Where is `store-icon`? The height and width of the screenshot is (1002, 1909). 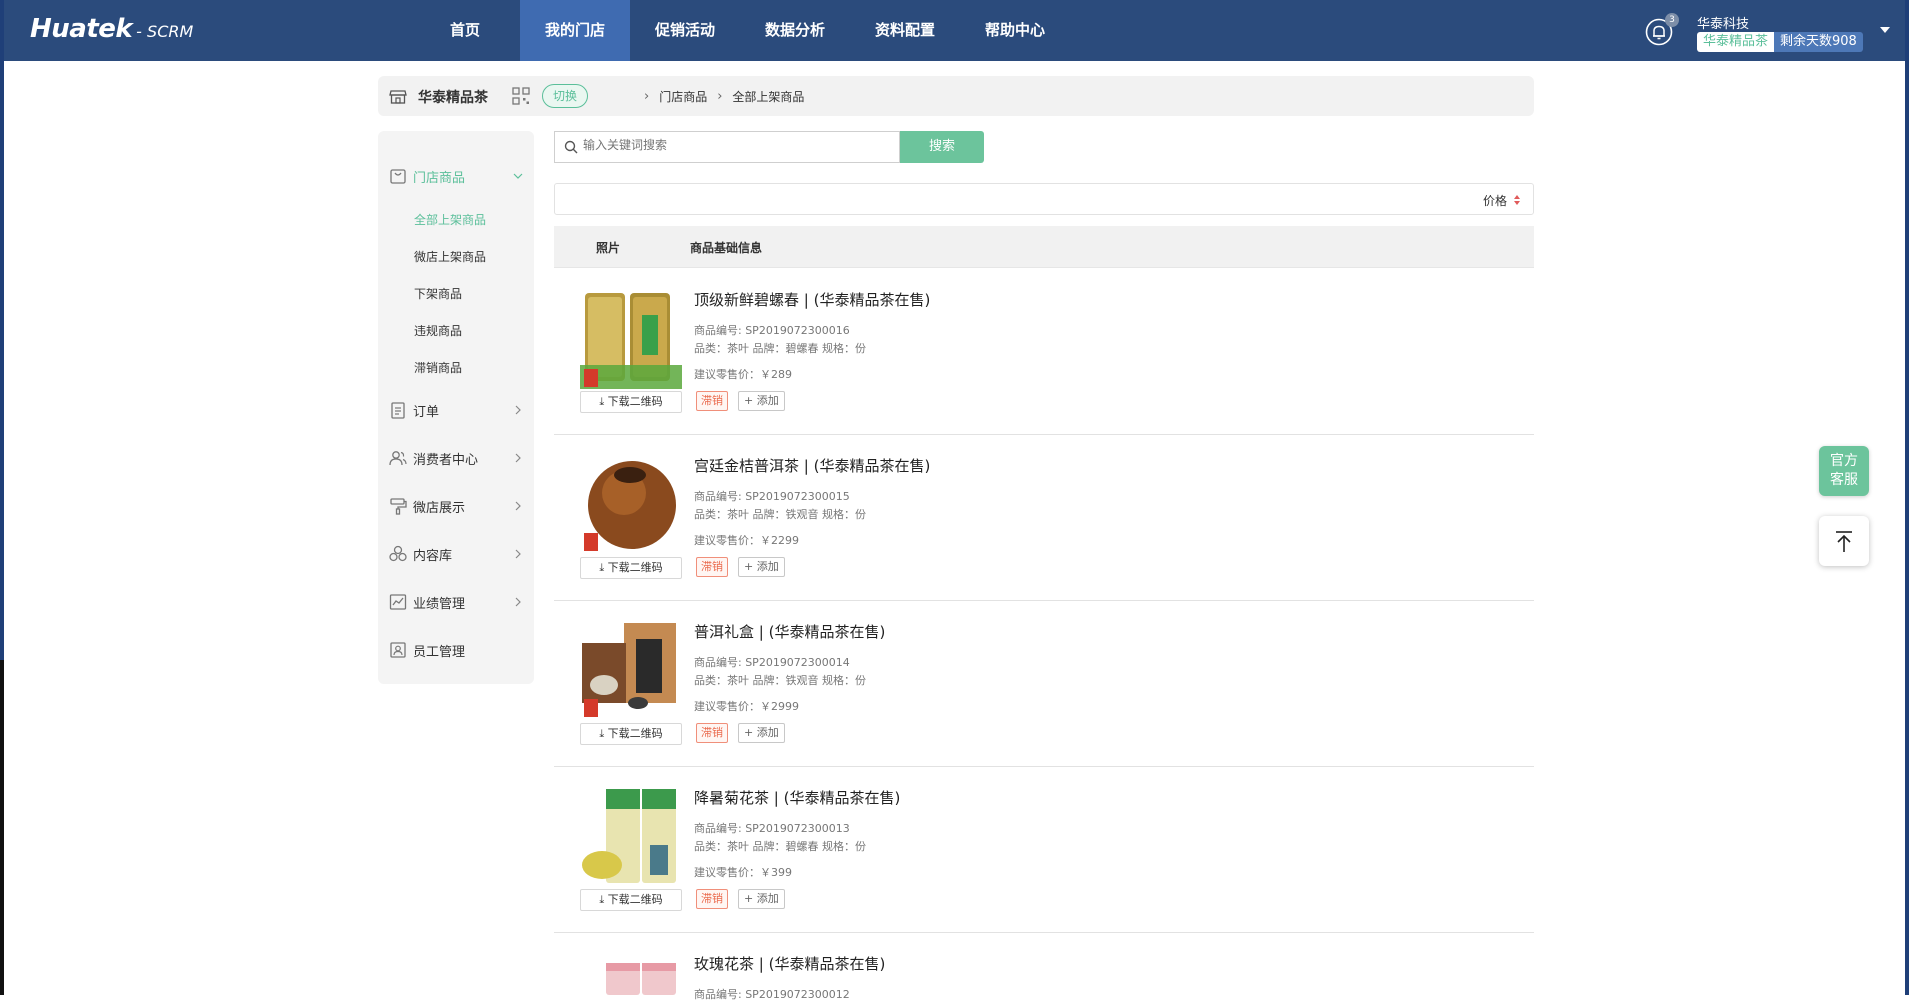
store-icon is located at coordinates (398, 97).